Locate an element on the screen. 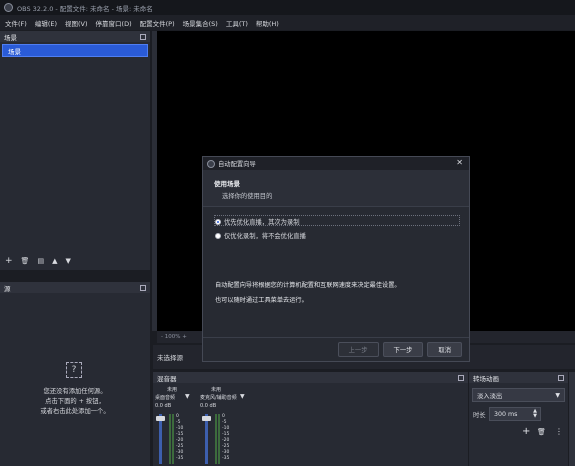  sources-dock-header: 源 is located at coordinates (75, 287).